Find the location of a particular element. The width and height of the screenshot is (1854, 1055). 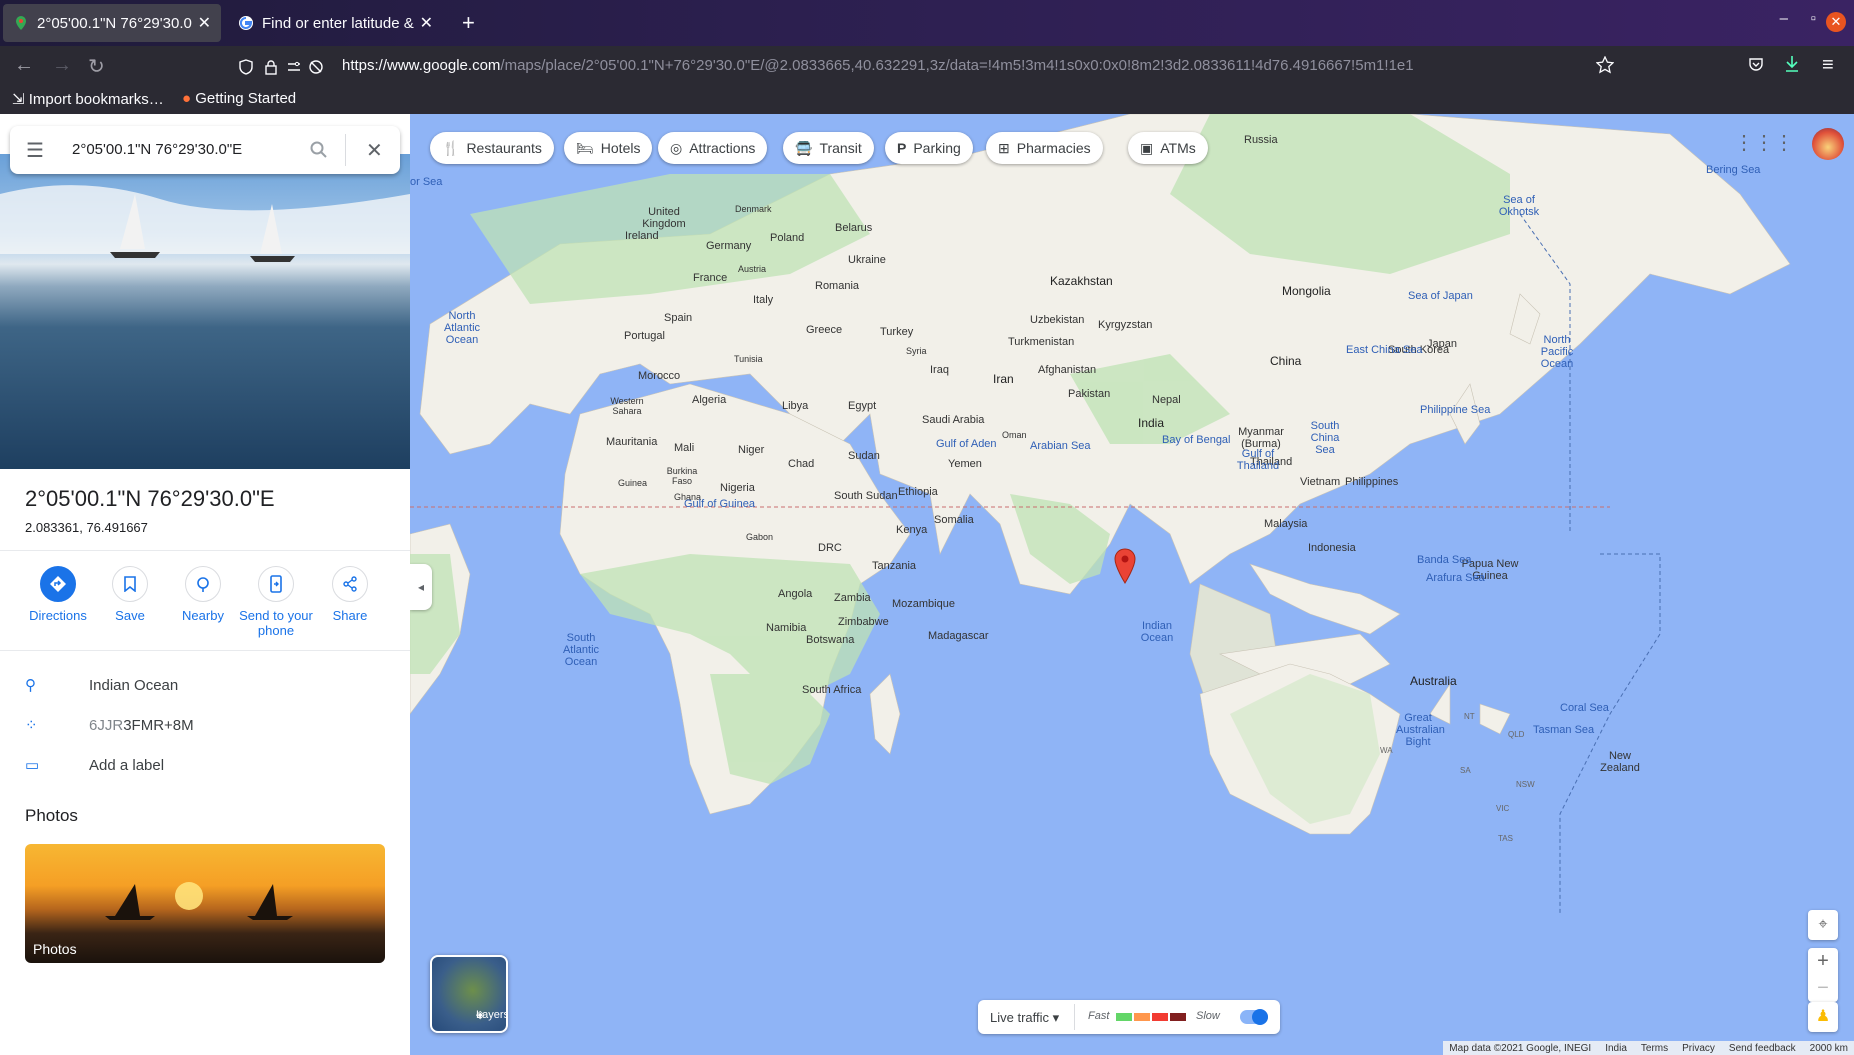

sea-label: Gulf of Thailand is located at coordinates (1258, 460).